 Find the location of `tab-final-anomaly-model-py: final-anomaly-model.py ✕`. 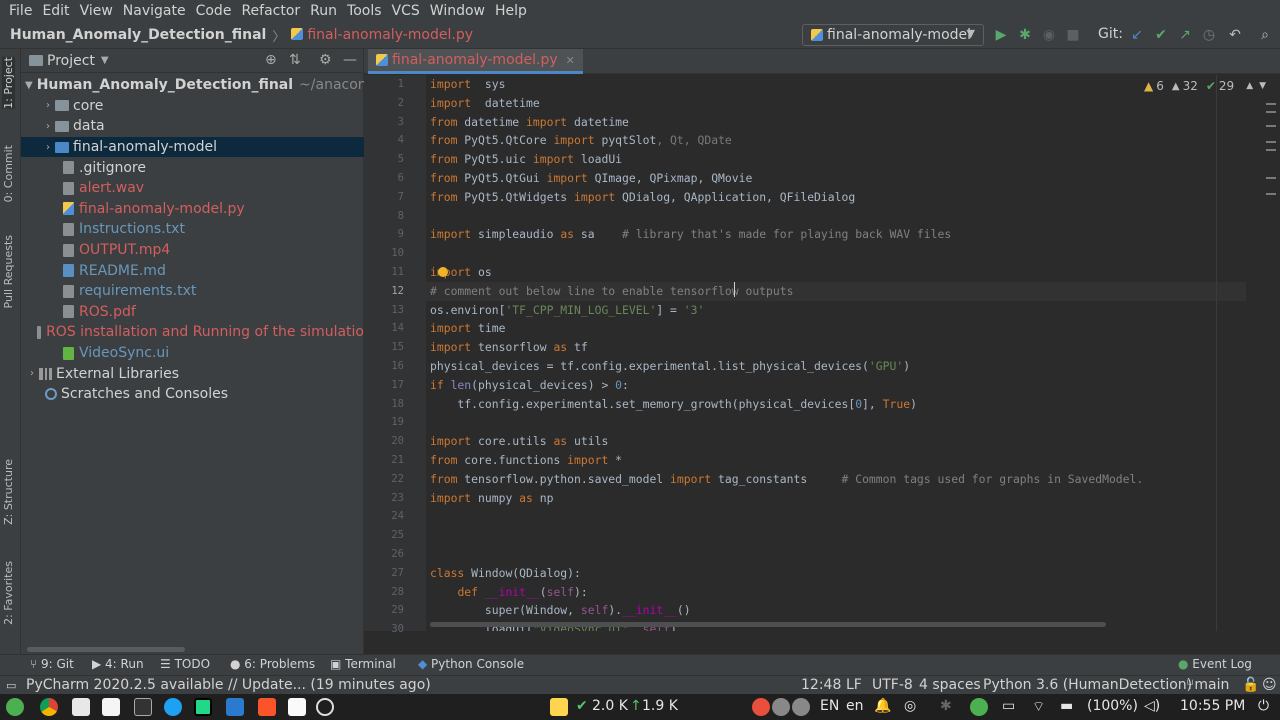

tab-final-anomaly-model-py: final-anomaly-model.py ✕ is located at coordinates (475, 61).